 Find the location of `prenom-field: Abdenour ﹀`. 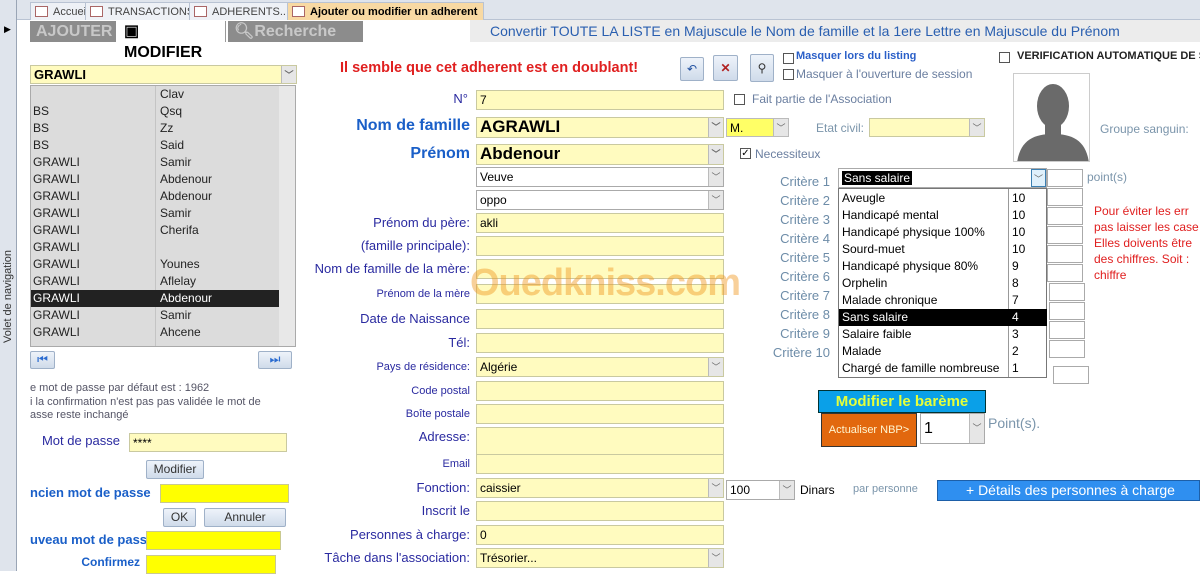

prenom-field: Abdenour ﹀ is located at coordinates (600, 154).